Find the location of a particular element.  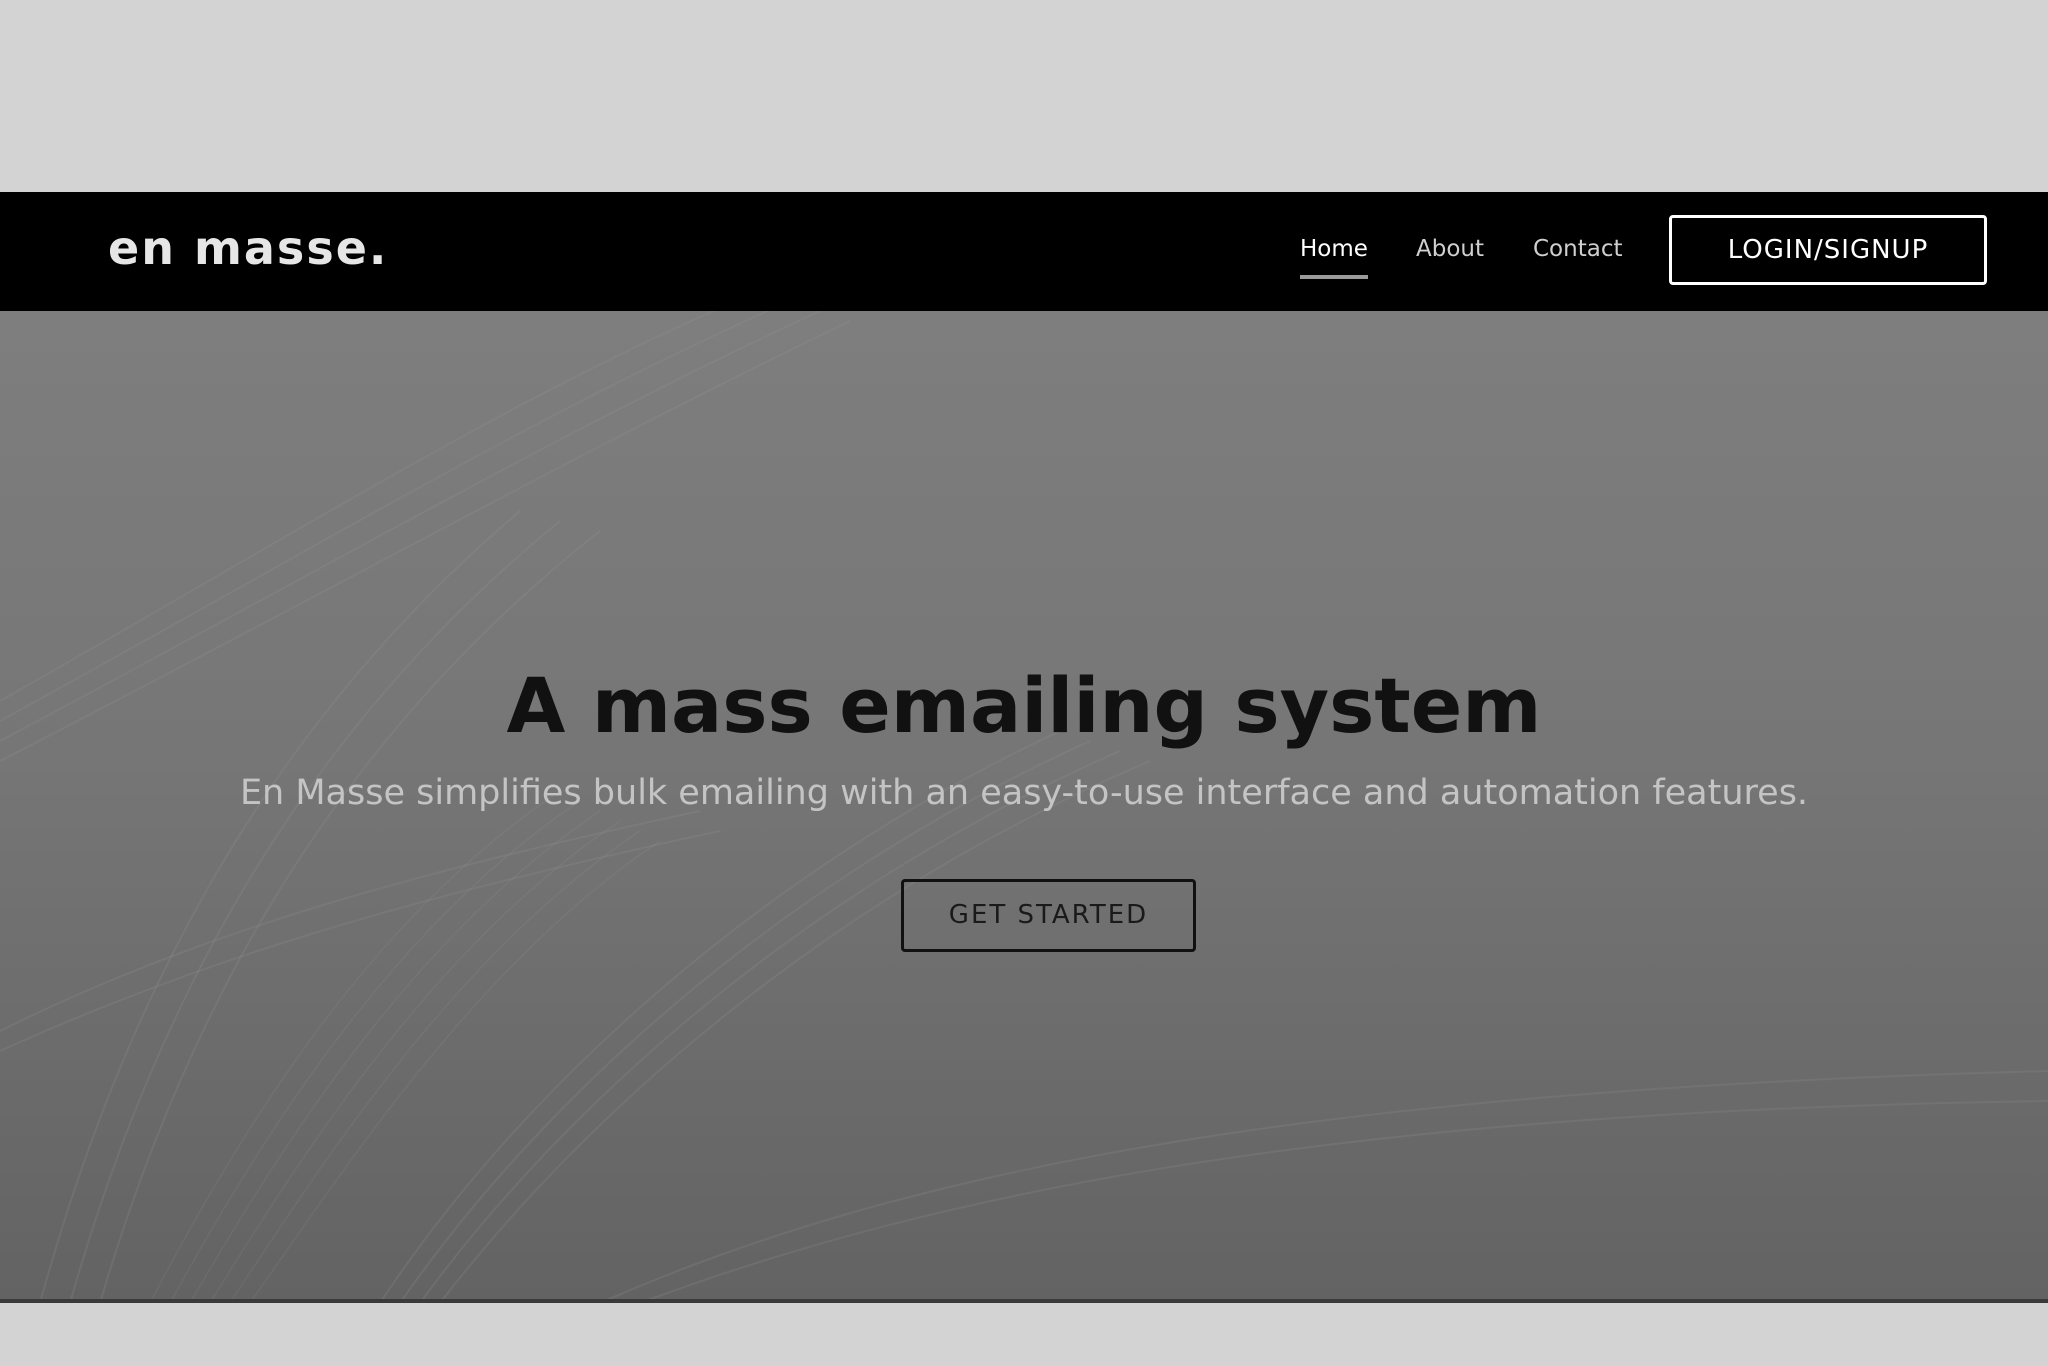

hero-title: A mass emailing system is located at coordinates (1024, 705).